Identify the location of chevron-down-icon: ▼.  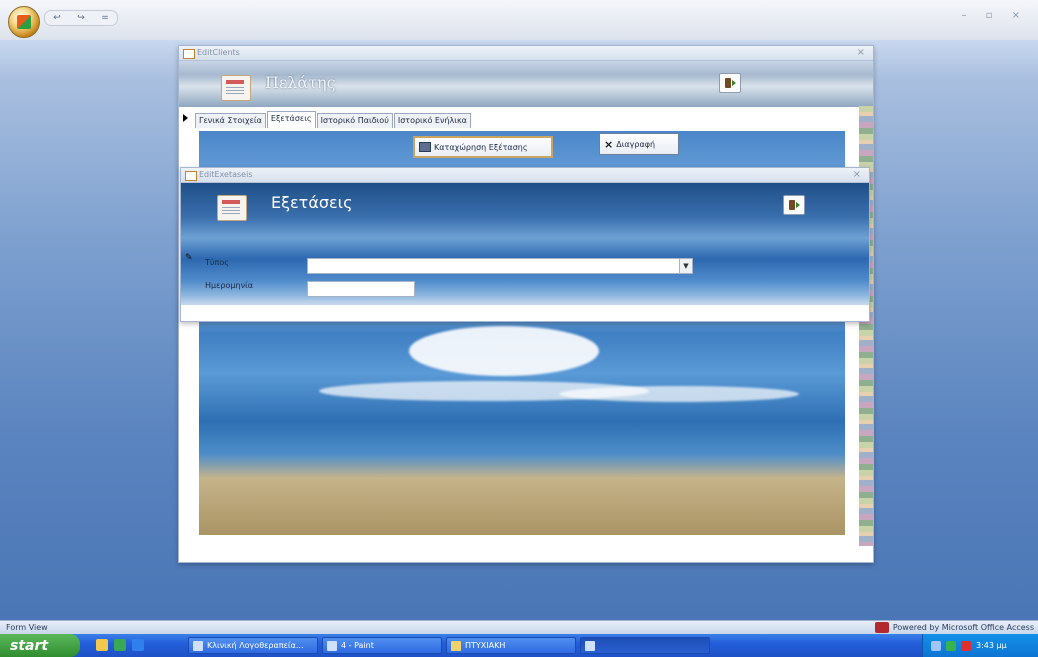
(685, 266).